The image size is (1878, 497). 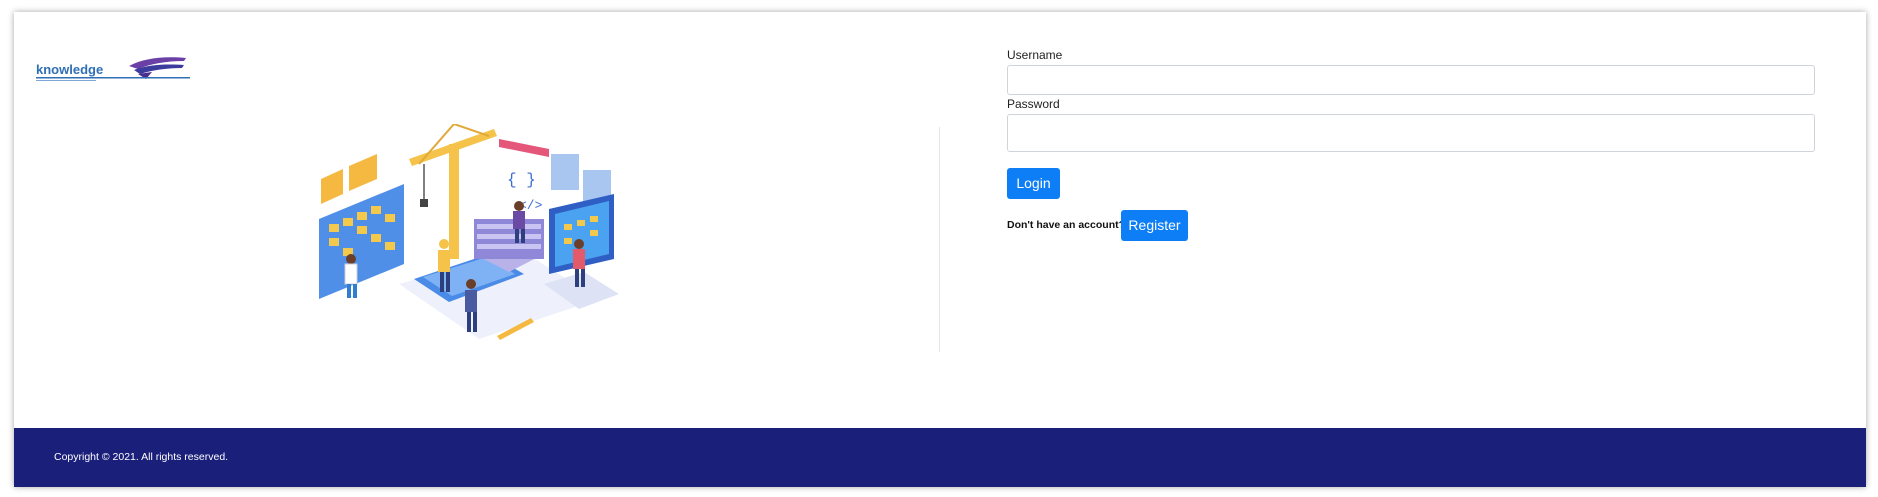 What do you see at coordinates (469, 232) in the screenshot?
I see `isometric-development-illustration: { } </>` at bounding box center [469, 232].